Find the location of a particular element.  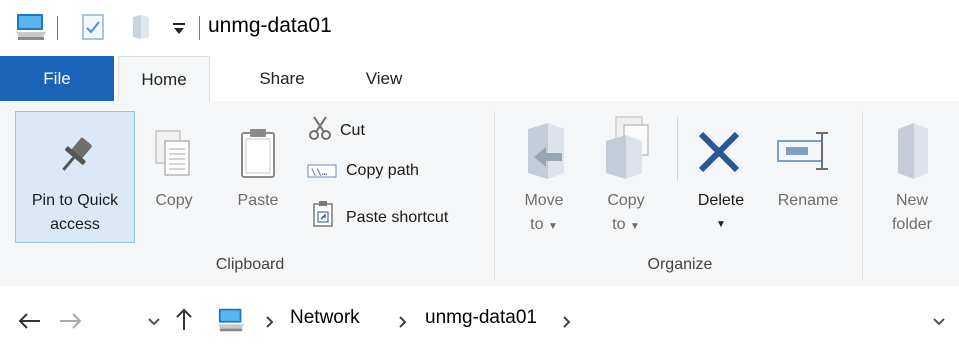

move-label-line1: Move is located at coordinates (544, 200).